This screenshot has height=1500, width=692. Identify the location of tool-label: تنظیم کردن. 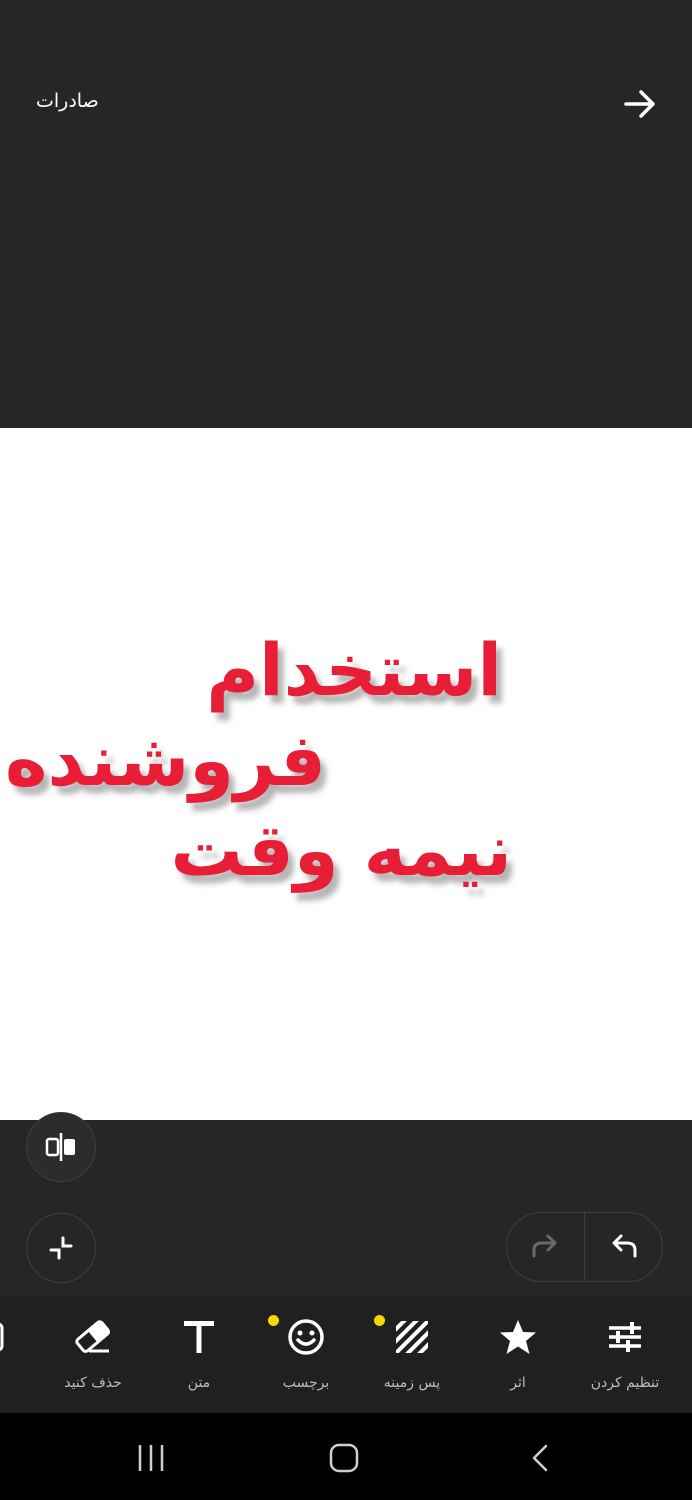
(625, 1383).